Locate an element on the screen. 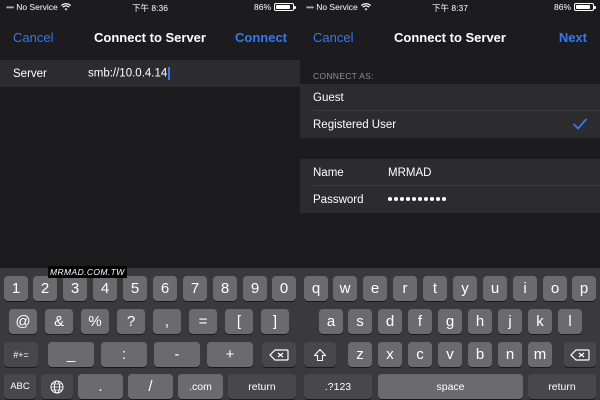  key-minus: - is located at coordinates (177, 354).